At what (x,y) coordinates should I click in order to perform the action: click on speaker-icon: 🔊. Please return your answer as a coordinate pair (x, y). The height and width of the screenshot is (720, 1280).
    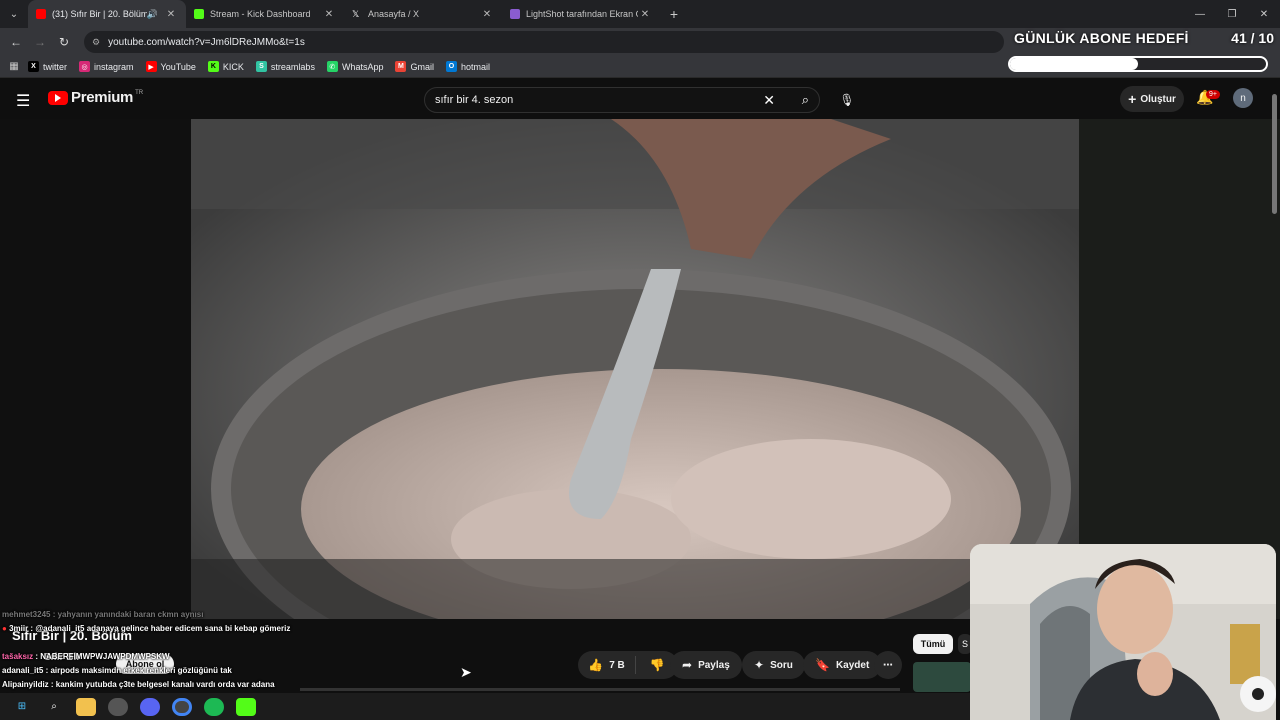
    Looking at the image, I should click on (152, 14).